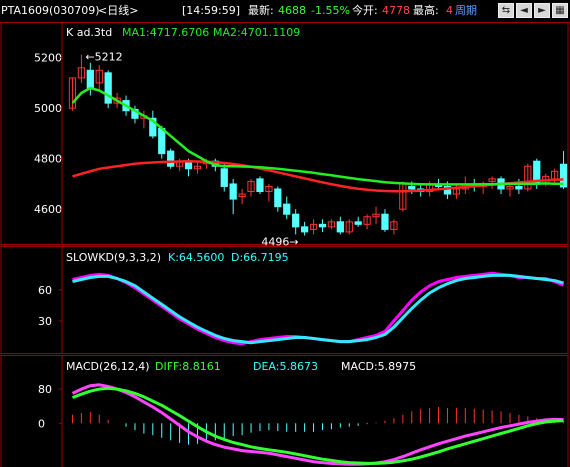  What do you see at coordinates (74, 10) in the screenshot?
I see `symbol-code: (030709)` at bounding box center [74, 10].